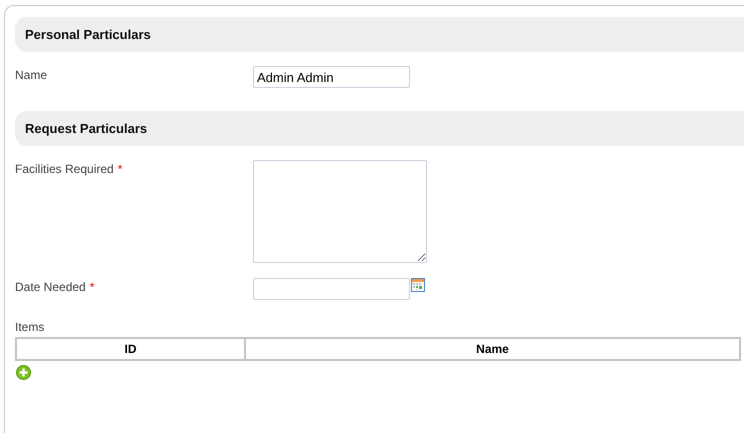 This screenshot has width=744, height=433. Describe the element at coordinates (50, 287) in the screenshot. I see `field-label: Date Needed` at that location.